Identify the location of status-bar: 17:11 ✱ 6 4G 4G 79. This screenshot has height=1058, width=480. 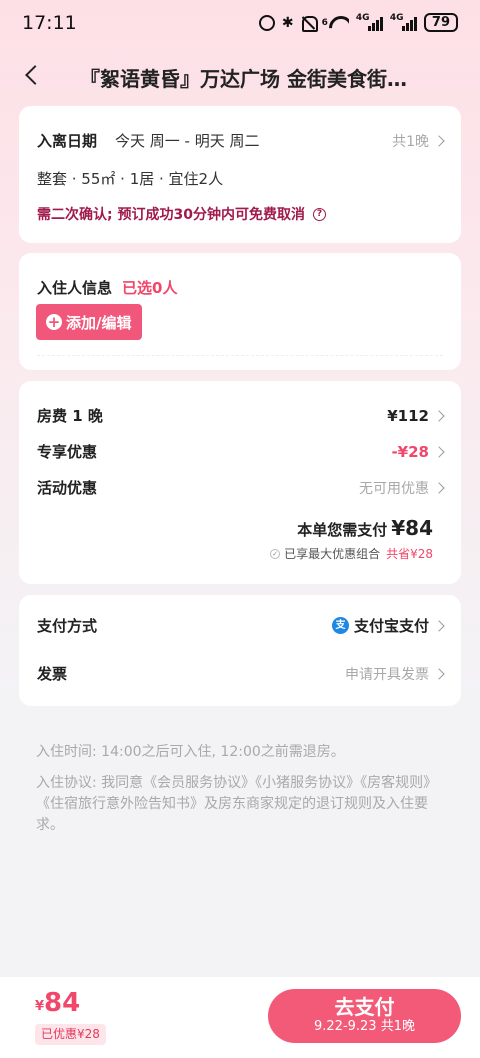
(240, 24).